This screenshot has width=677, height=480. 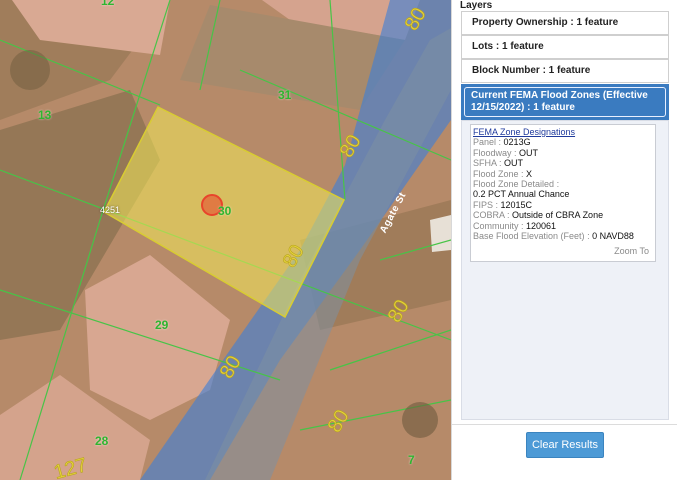 What do you see at coordinates (521, 194) in the screenshot?
I see `attribute-row: 0.2 PCT Annual Chance` at bounding box center [521, 194].